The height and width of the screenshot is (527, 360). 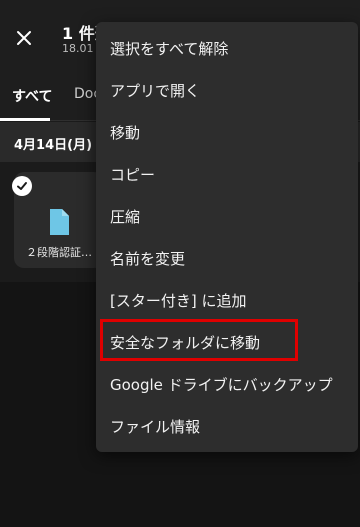 I want to click on menu-item-copy: コピー, so click(x=132, y=174).